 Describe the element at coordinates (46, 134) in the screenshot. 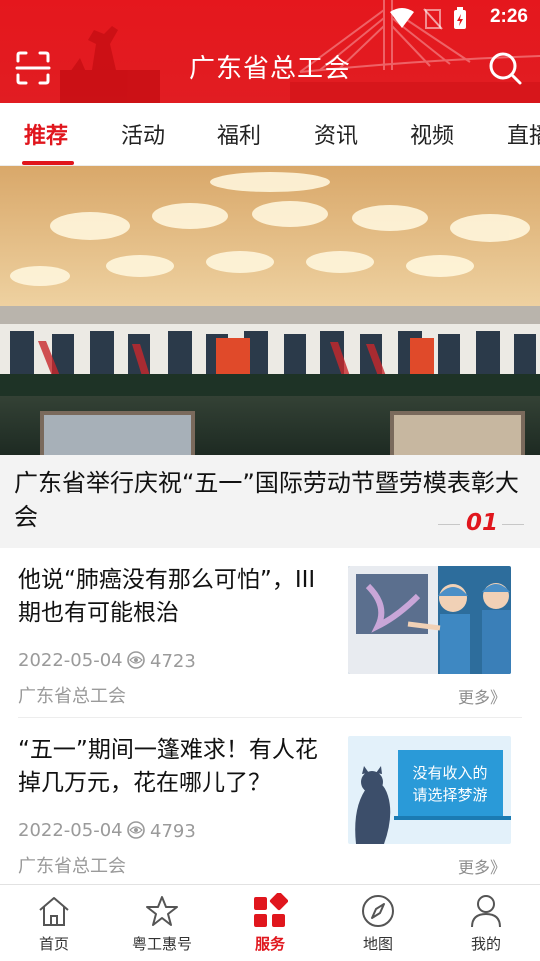

I see `tab-recommend: 推荐` at that location.